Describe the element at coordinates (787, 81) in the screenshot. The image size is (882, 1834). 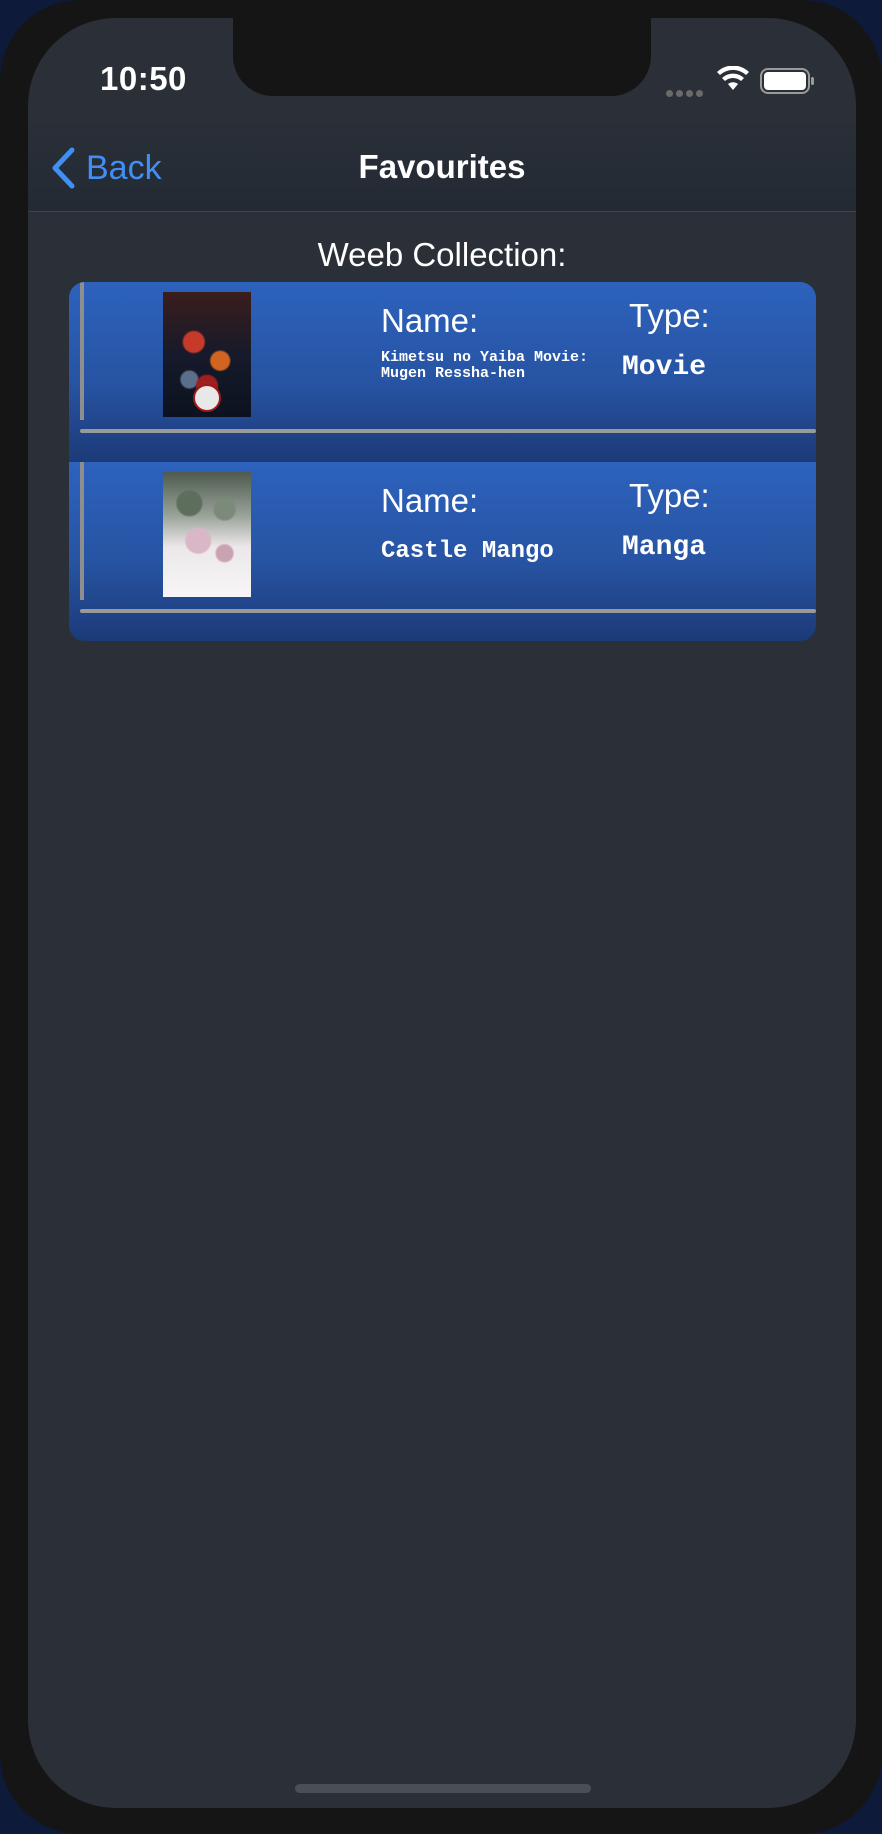
I see `battery-icon` at that location.